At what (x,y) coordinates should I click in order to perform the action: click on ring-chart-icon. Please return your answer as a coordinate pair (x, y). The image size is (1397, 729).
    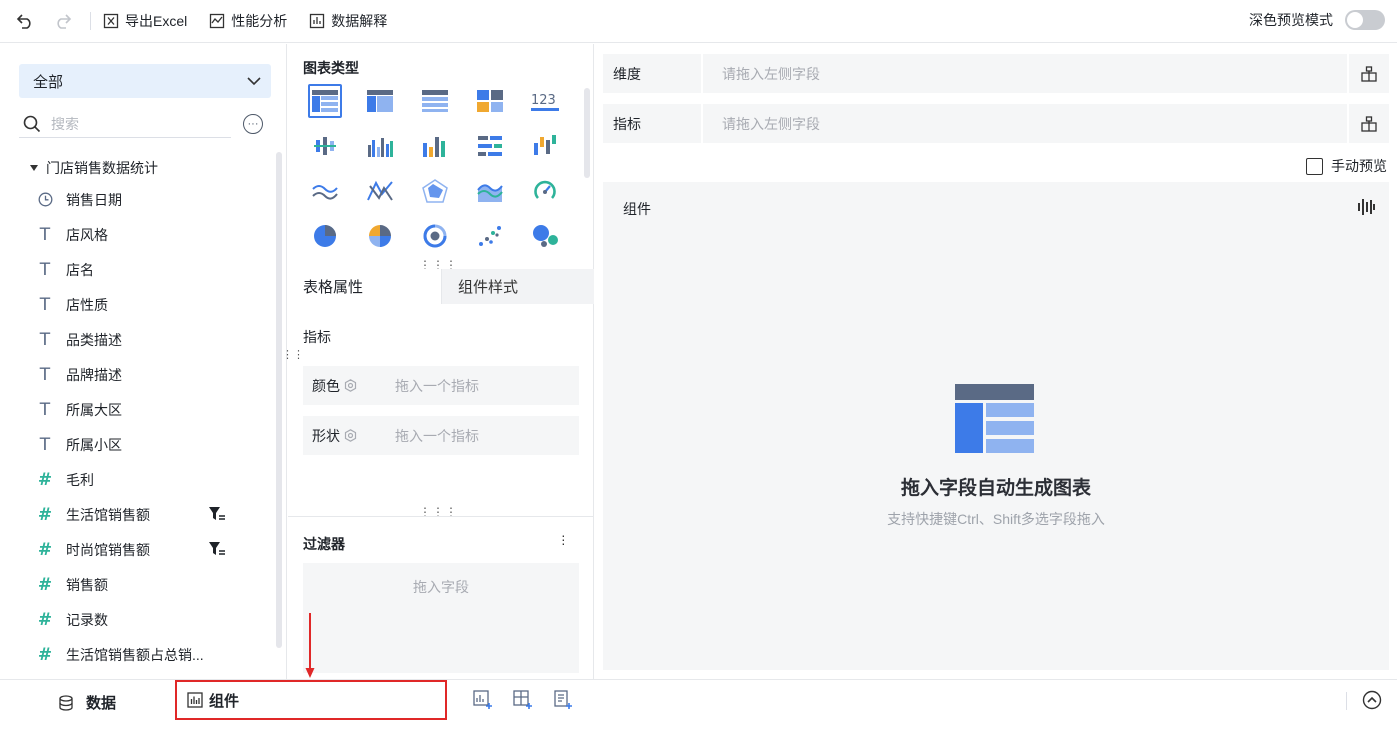
    Looking at the image, I should click on (435, 236).